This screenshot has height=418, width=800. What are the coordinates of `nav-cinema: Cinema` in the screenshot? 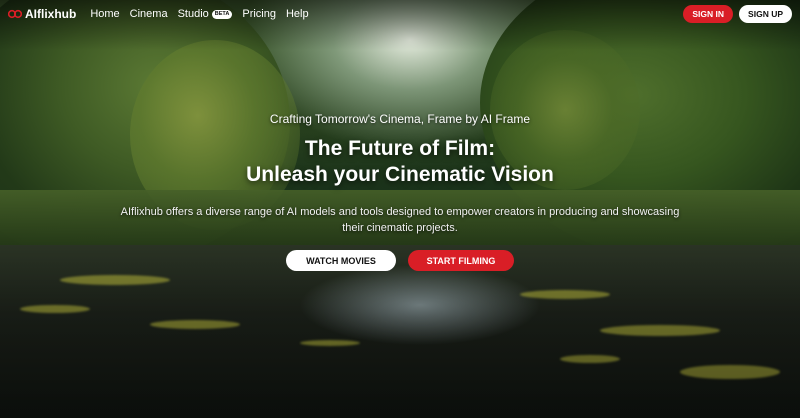 It's located at (149, 14).